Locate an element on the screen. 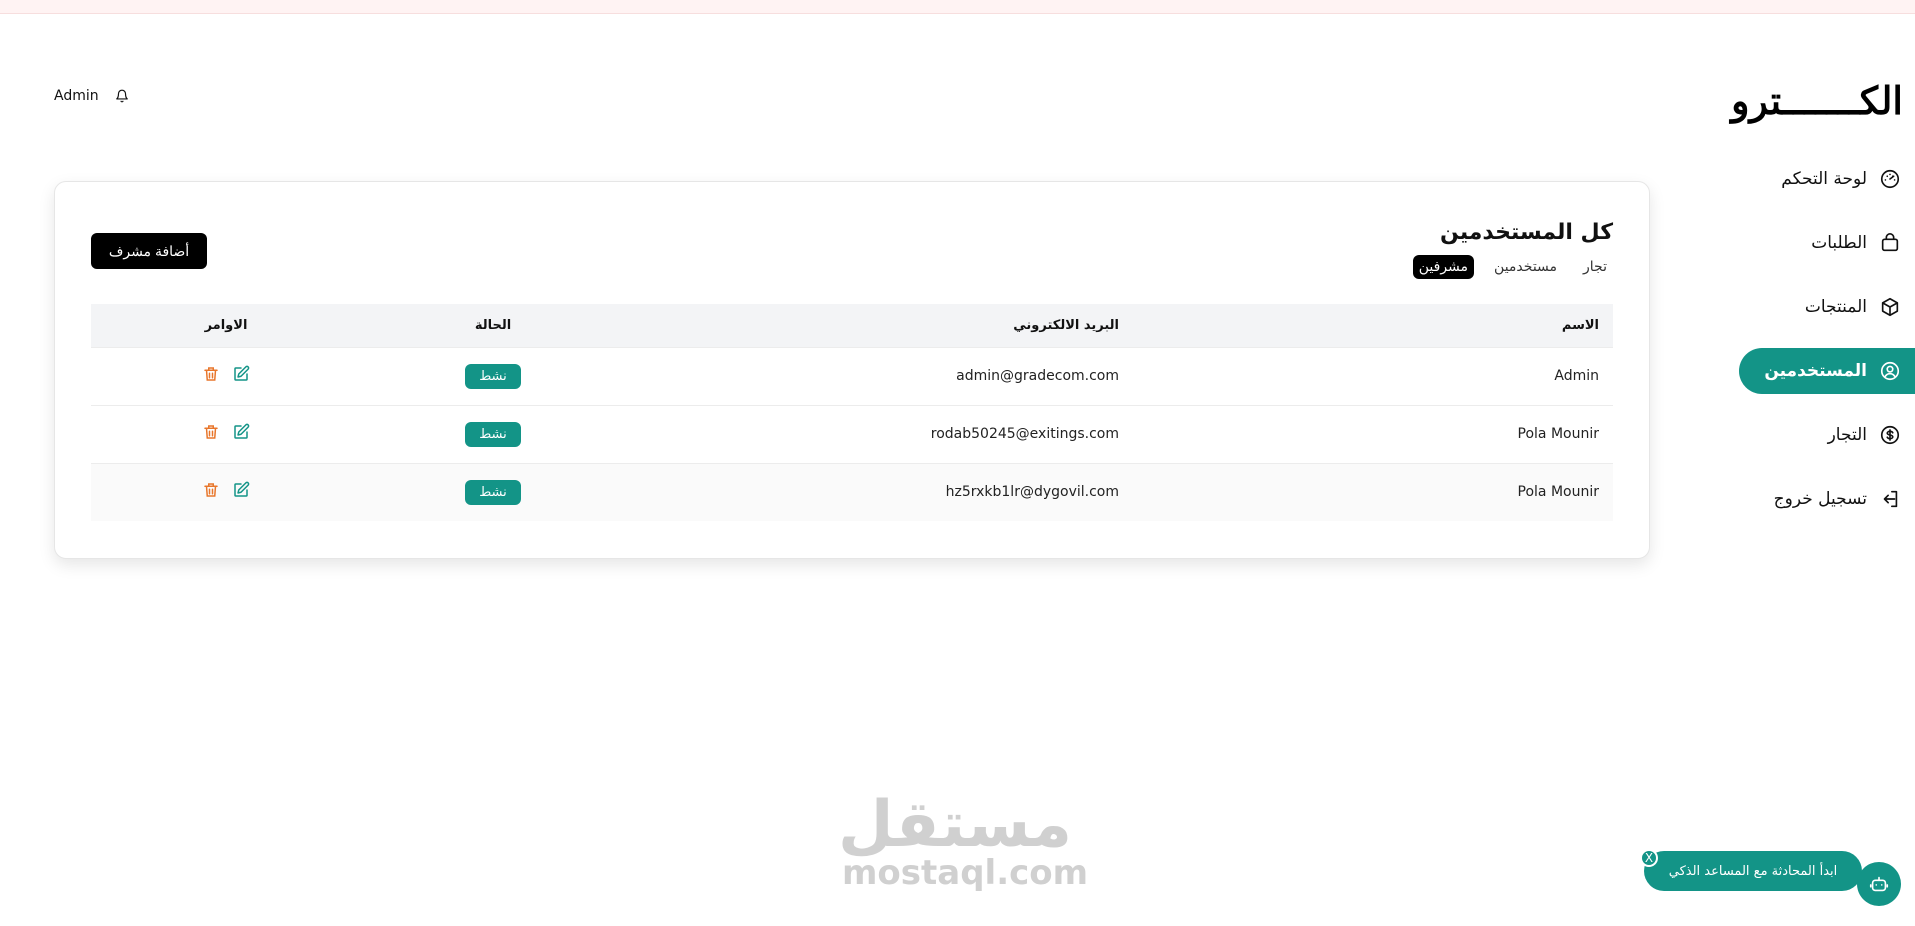  table-header-row: الاسم البريد الالكتروني الحالة الاوامر is located at coordinates (852, 325).